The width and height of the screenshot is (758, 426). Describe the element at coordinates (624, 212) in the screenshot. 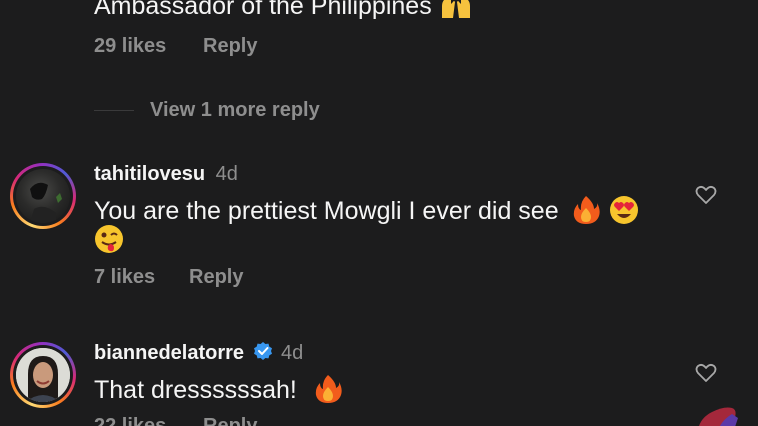

I see `heart-eyes-emoji` at that location.